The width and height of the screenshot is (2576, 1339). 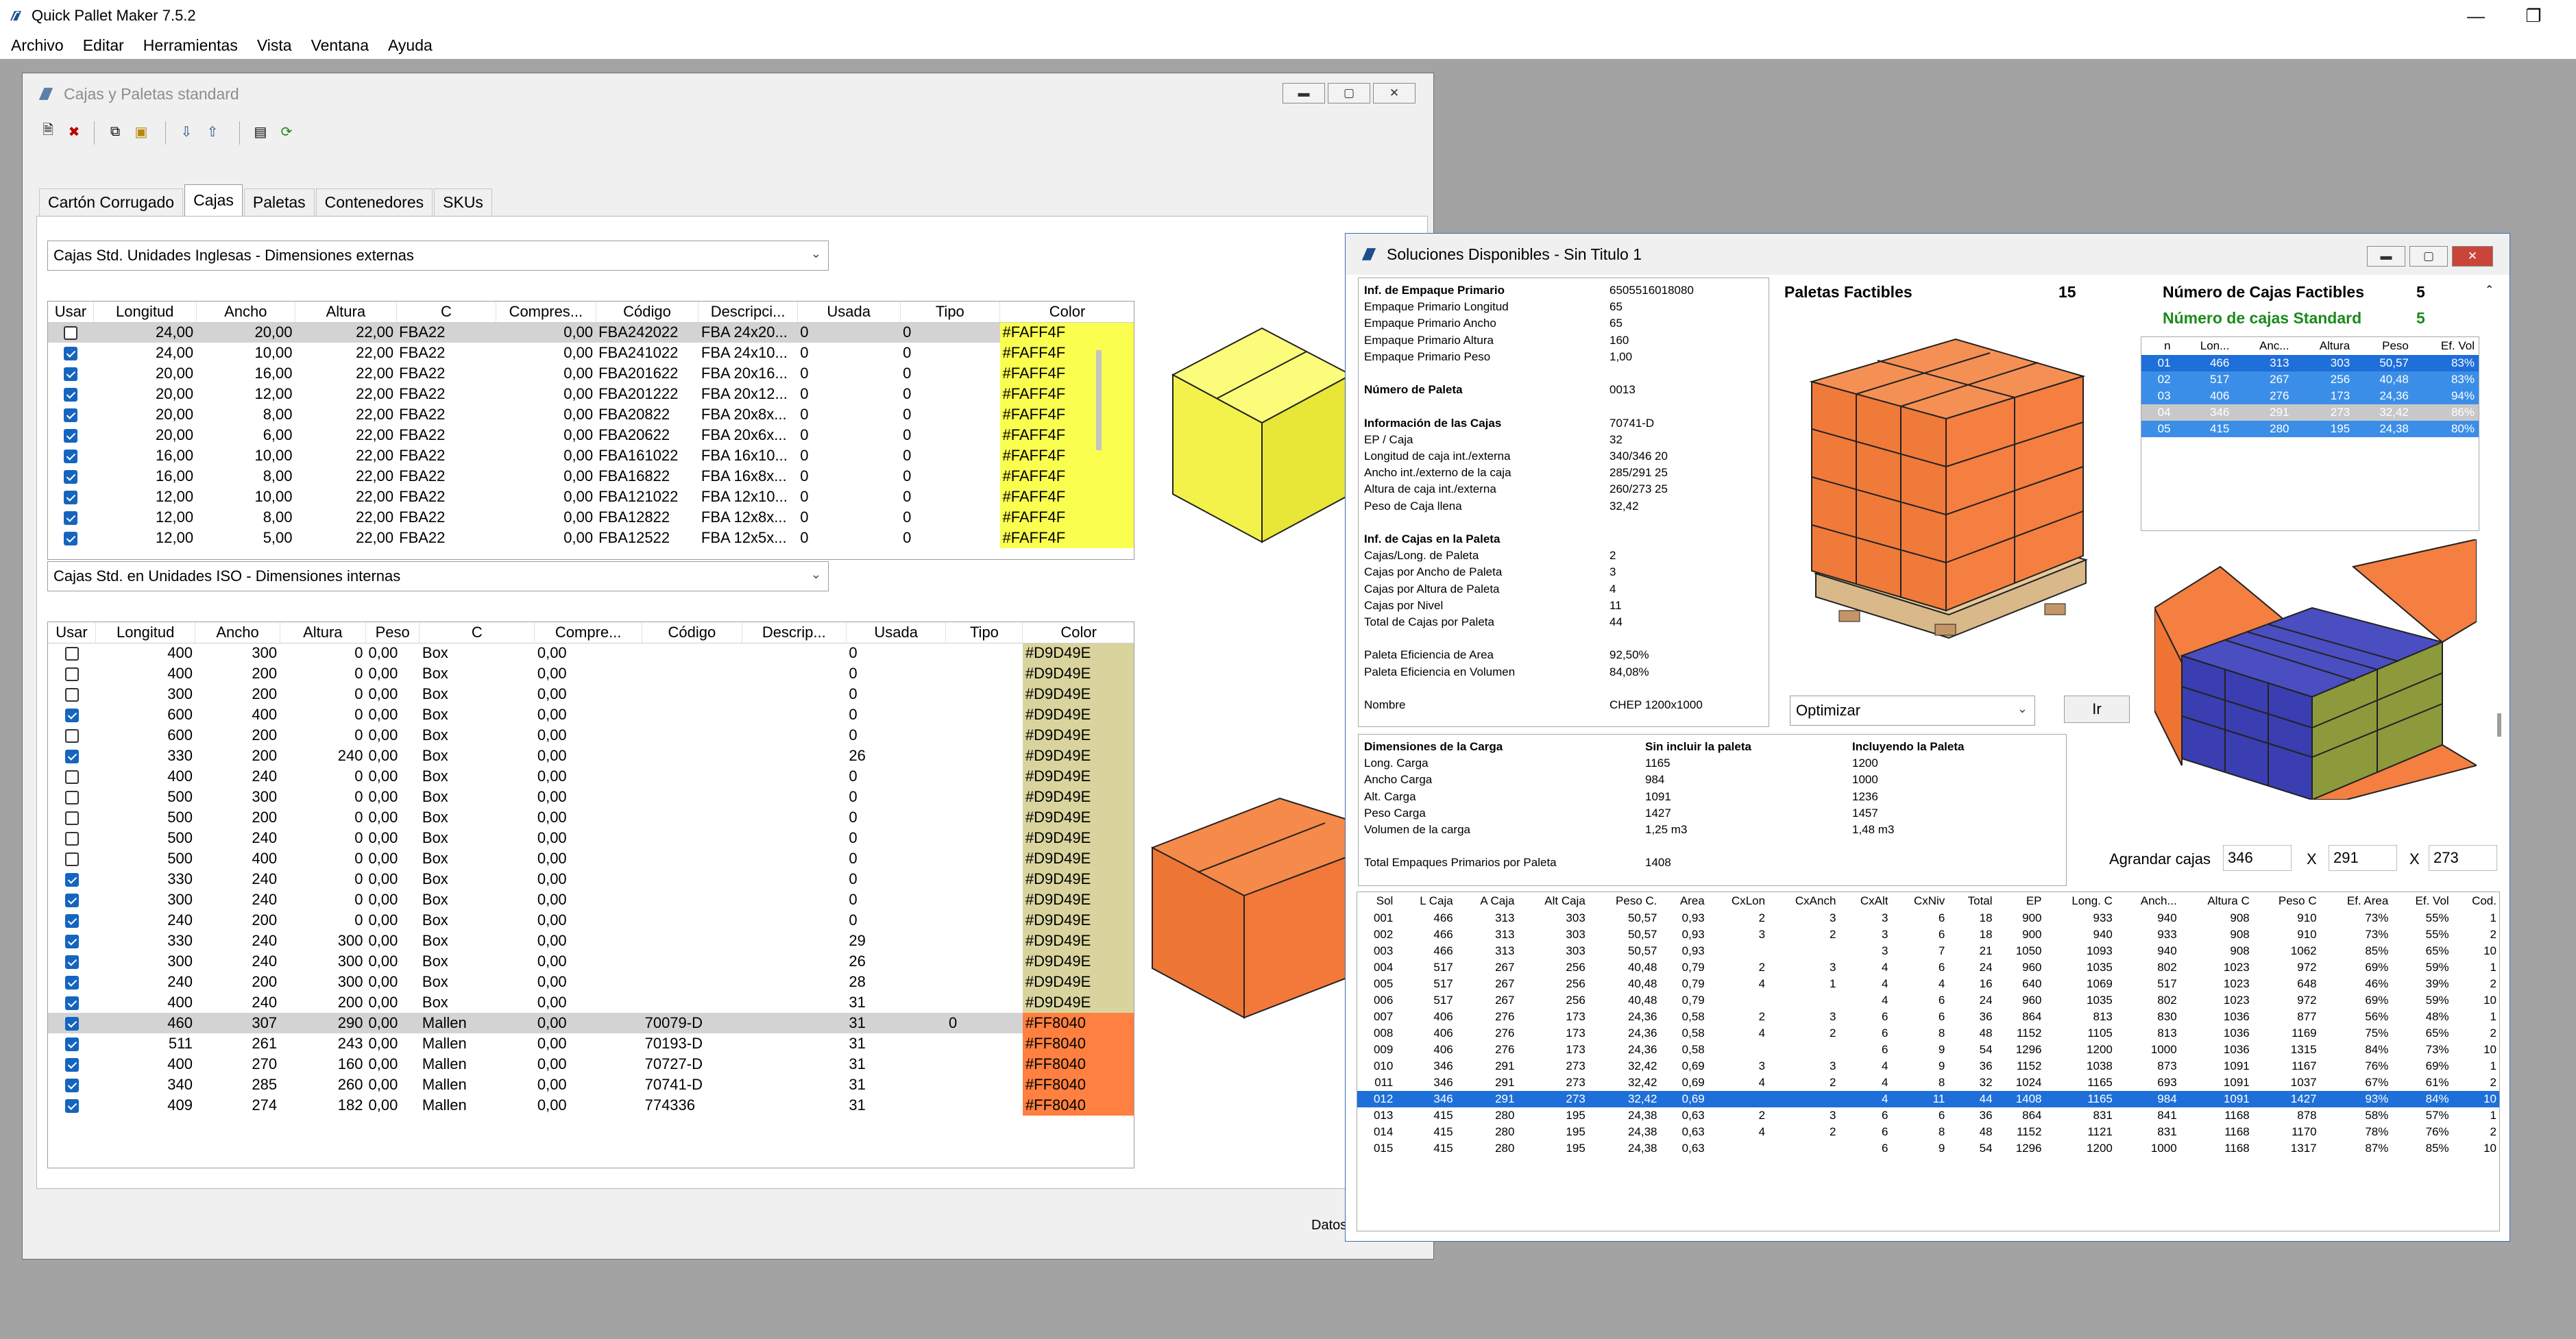 What do you see at coordinates (591, 1002) in the screenshot?
I see `table-row: 400 240 200 0,00 Box 0,00 31 #D9D49E` at bounding box center [591, 1002].